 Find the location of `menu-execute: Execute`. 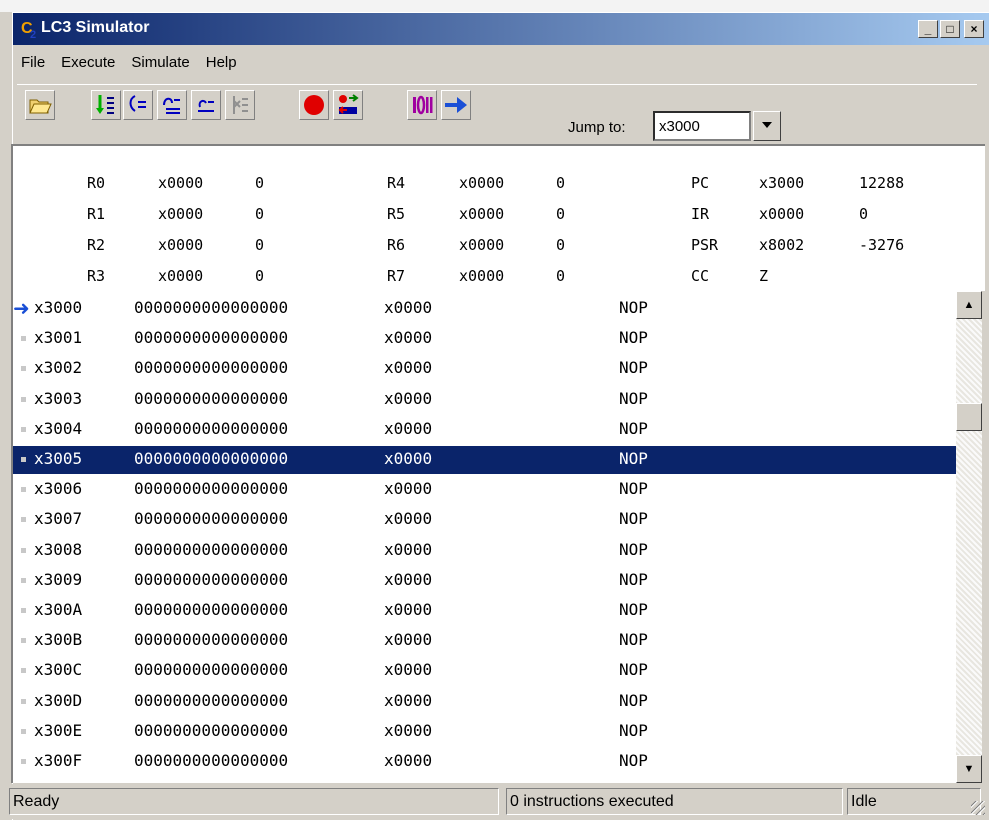

menu-execute: Execute is located at coordinates (88, 62).